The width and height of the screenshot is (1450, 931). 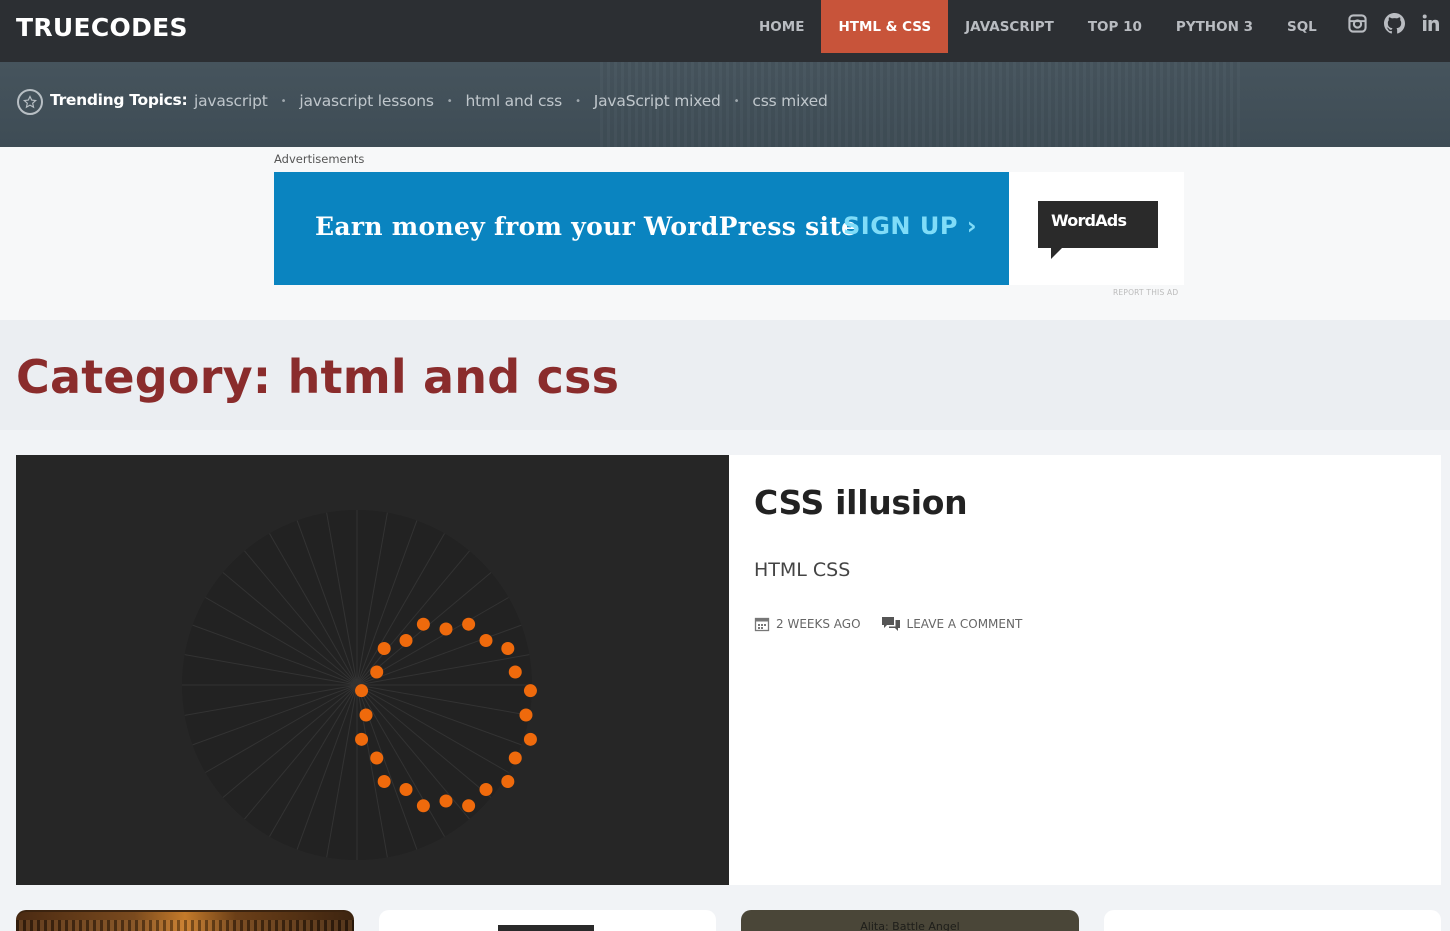 I want to click on nav-item-python-3: PYTHON 3, so click(x=1214, y=26).